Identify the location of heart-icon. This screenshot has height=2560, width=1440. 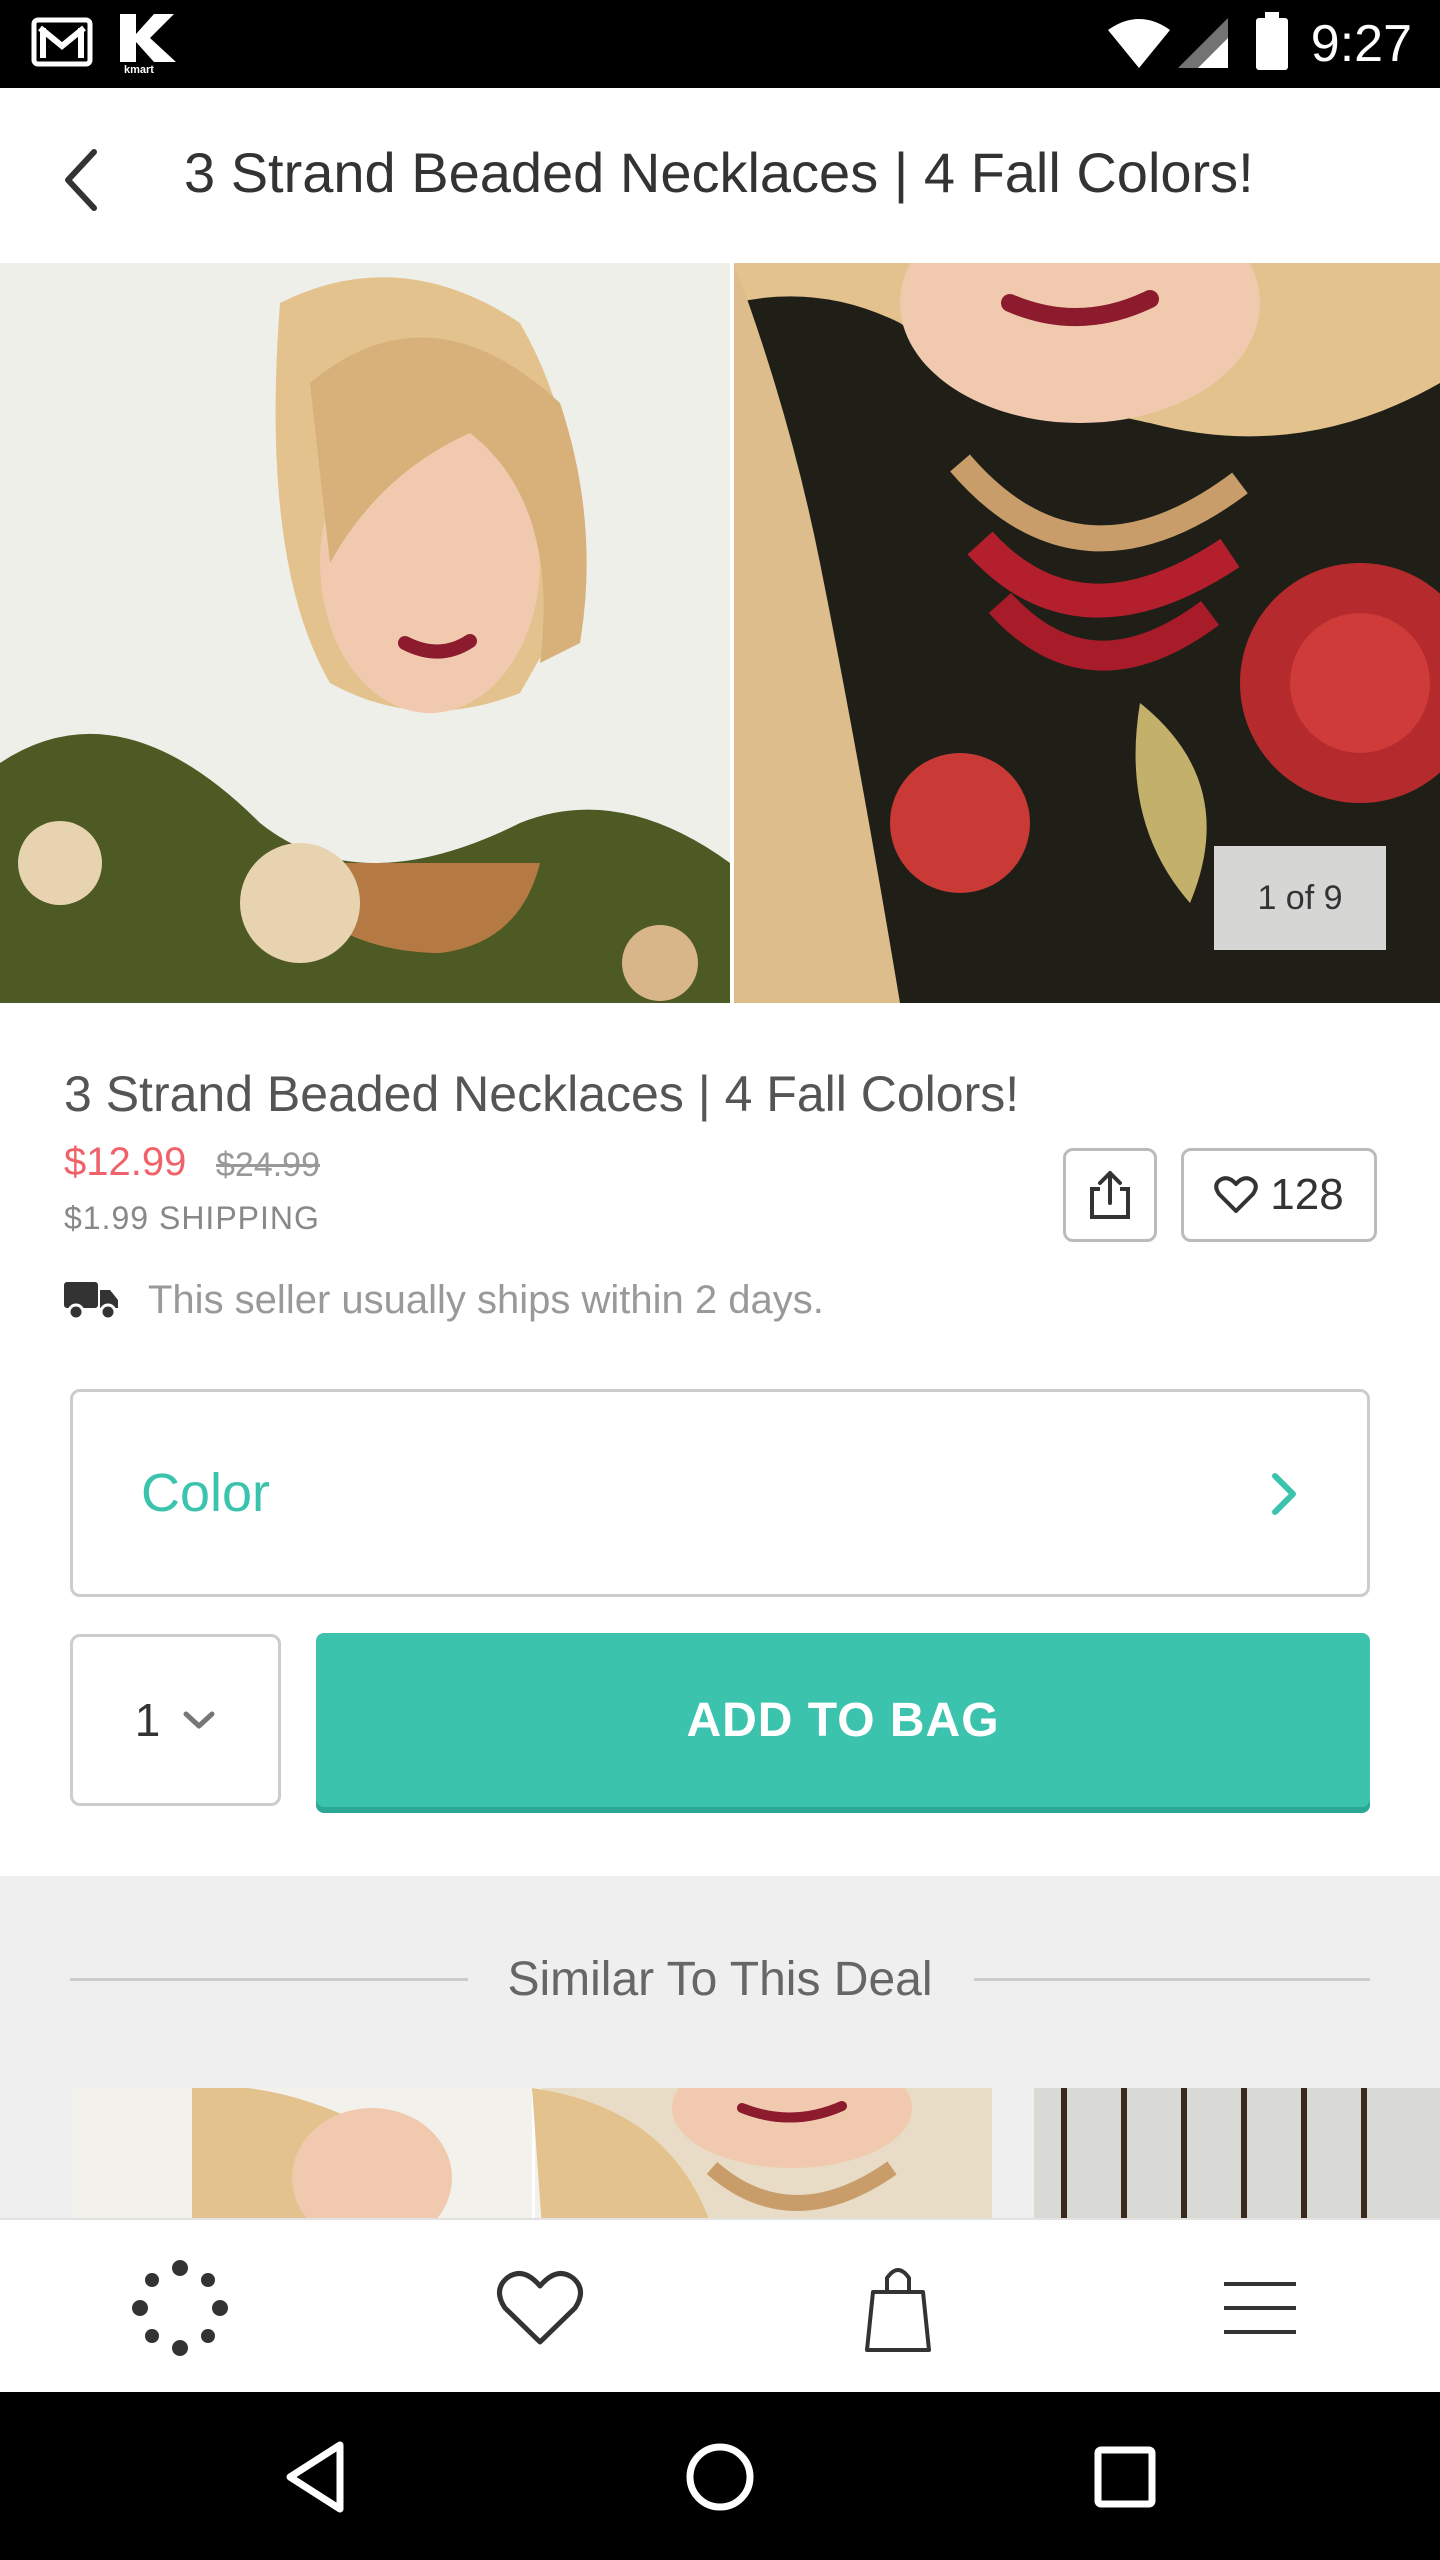
(1236, 1194).